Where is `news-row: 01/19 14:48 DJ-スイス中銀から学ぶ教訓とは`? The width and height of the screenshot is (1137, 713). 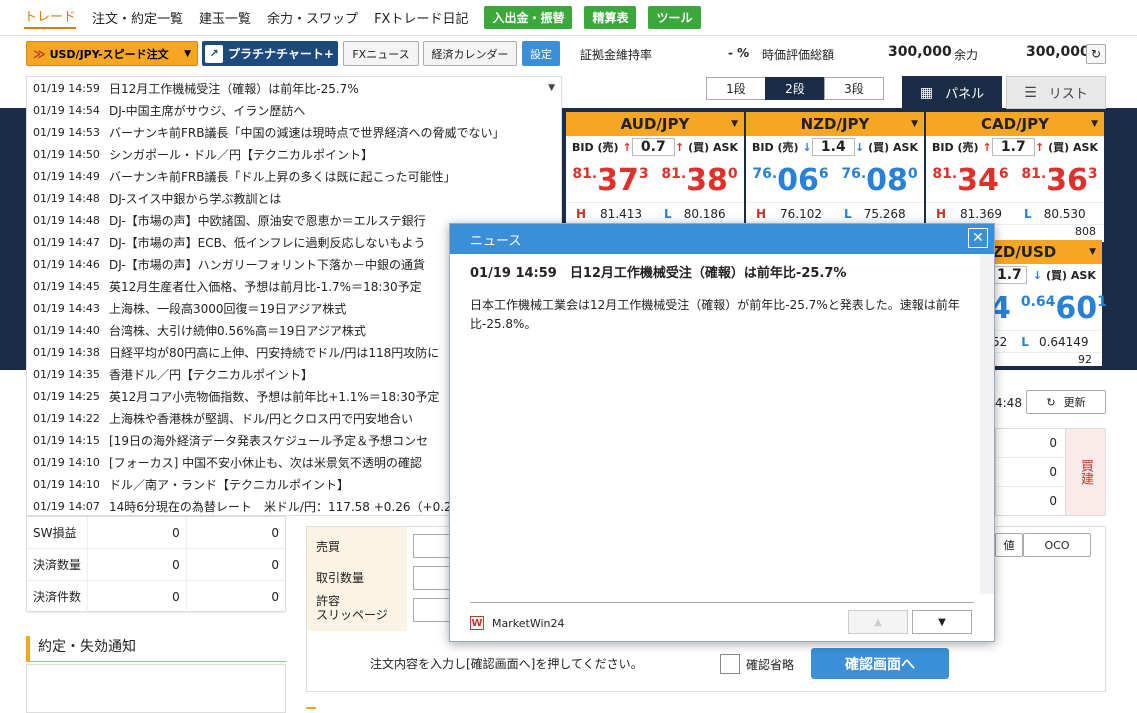 news-row: 01/19 14:48 DJ-スイス中銀から学ぶ教訓とは is located at coordinates (294, 198).